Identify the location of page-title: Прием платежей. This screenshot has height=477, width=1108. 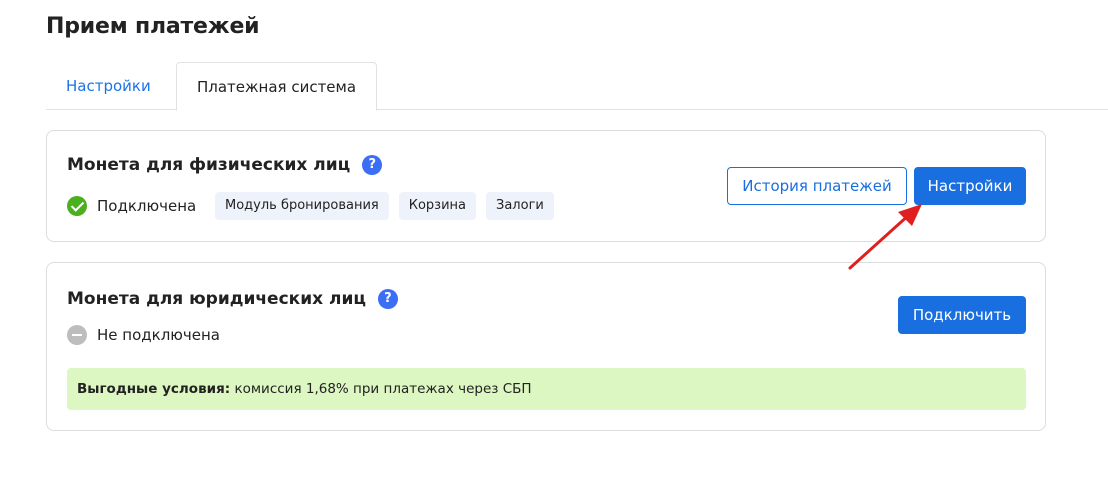
(153, 26).